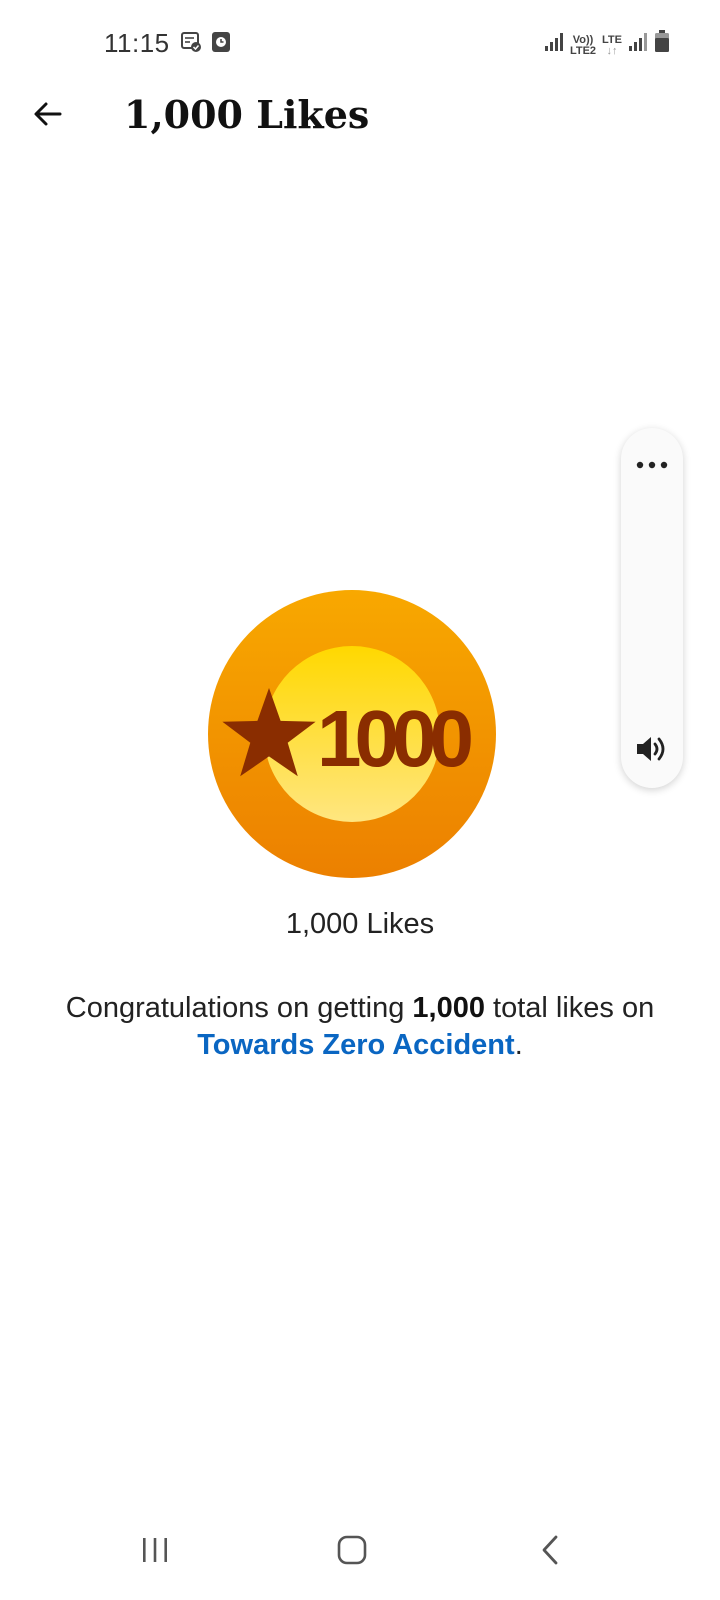  I want to click on page-title: 1,000 Likes, so click(247, 114).